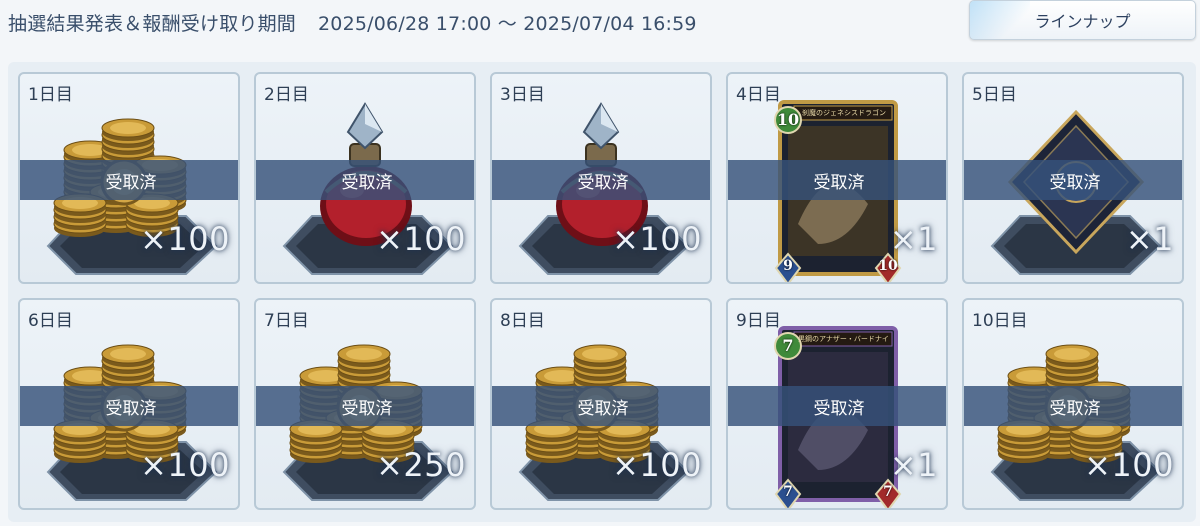  What do you see at coordinates (50, 321) in the screenshot?
I see `day-label: 6日目` at bounding box center [50, 321].